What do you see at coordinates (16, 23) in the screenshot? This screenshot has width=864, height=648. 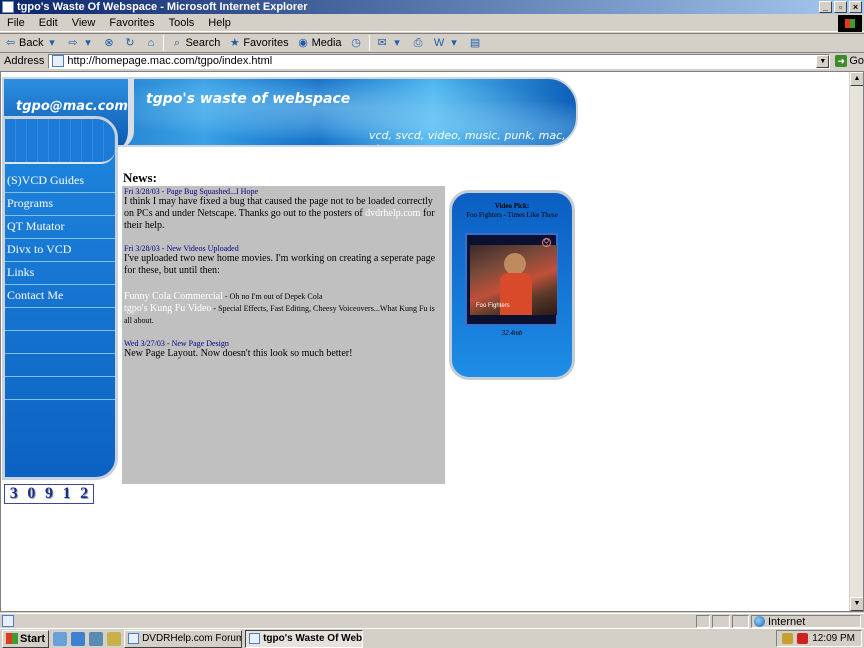 I see `menu-file: File` at bounding box center [16, 23].